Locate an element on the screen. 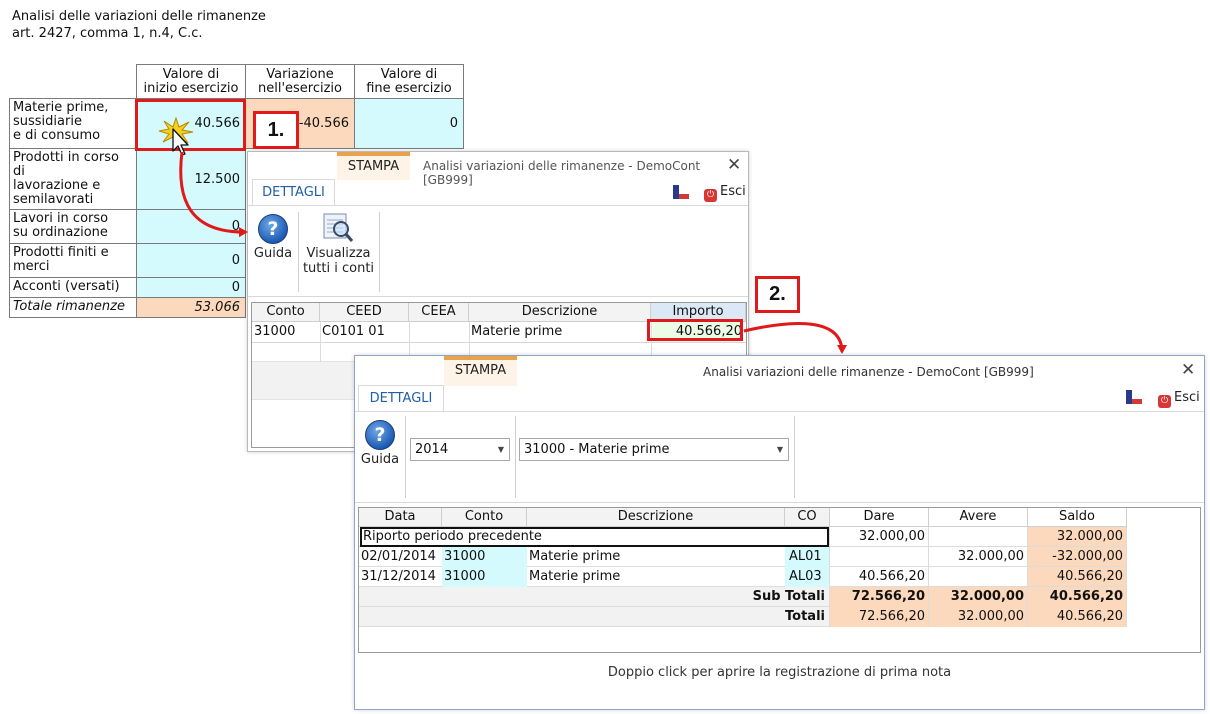 This screenshot has height=714, width=1210. col-conto: Conto is located at coordinates (286, 312).